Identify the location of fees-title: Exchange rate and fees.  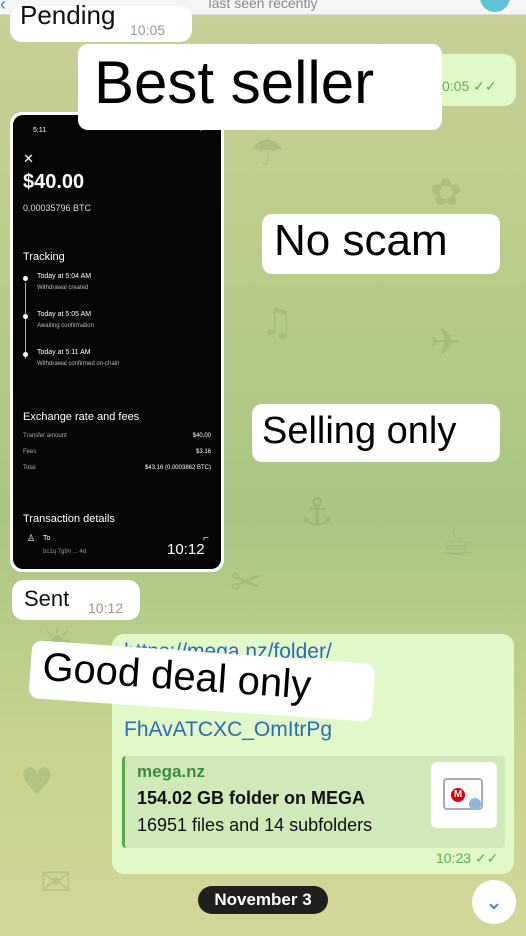
(81, 417).